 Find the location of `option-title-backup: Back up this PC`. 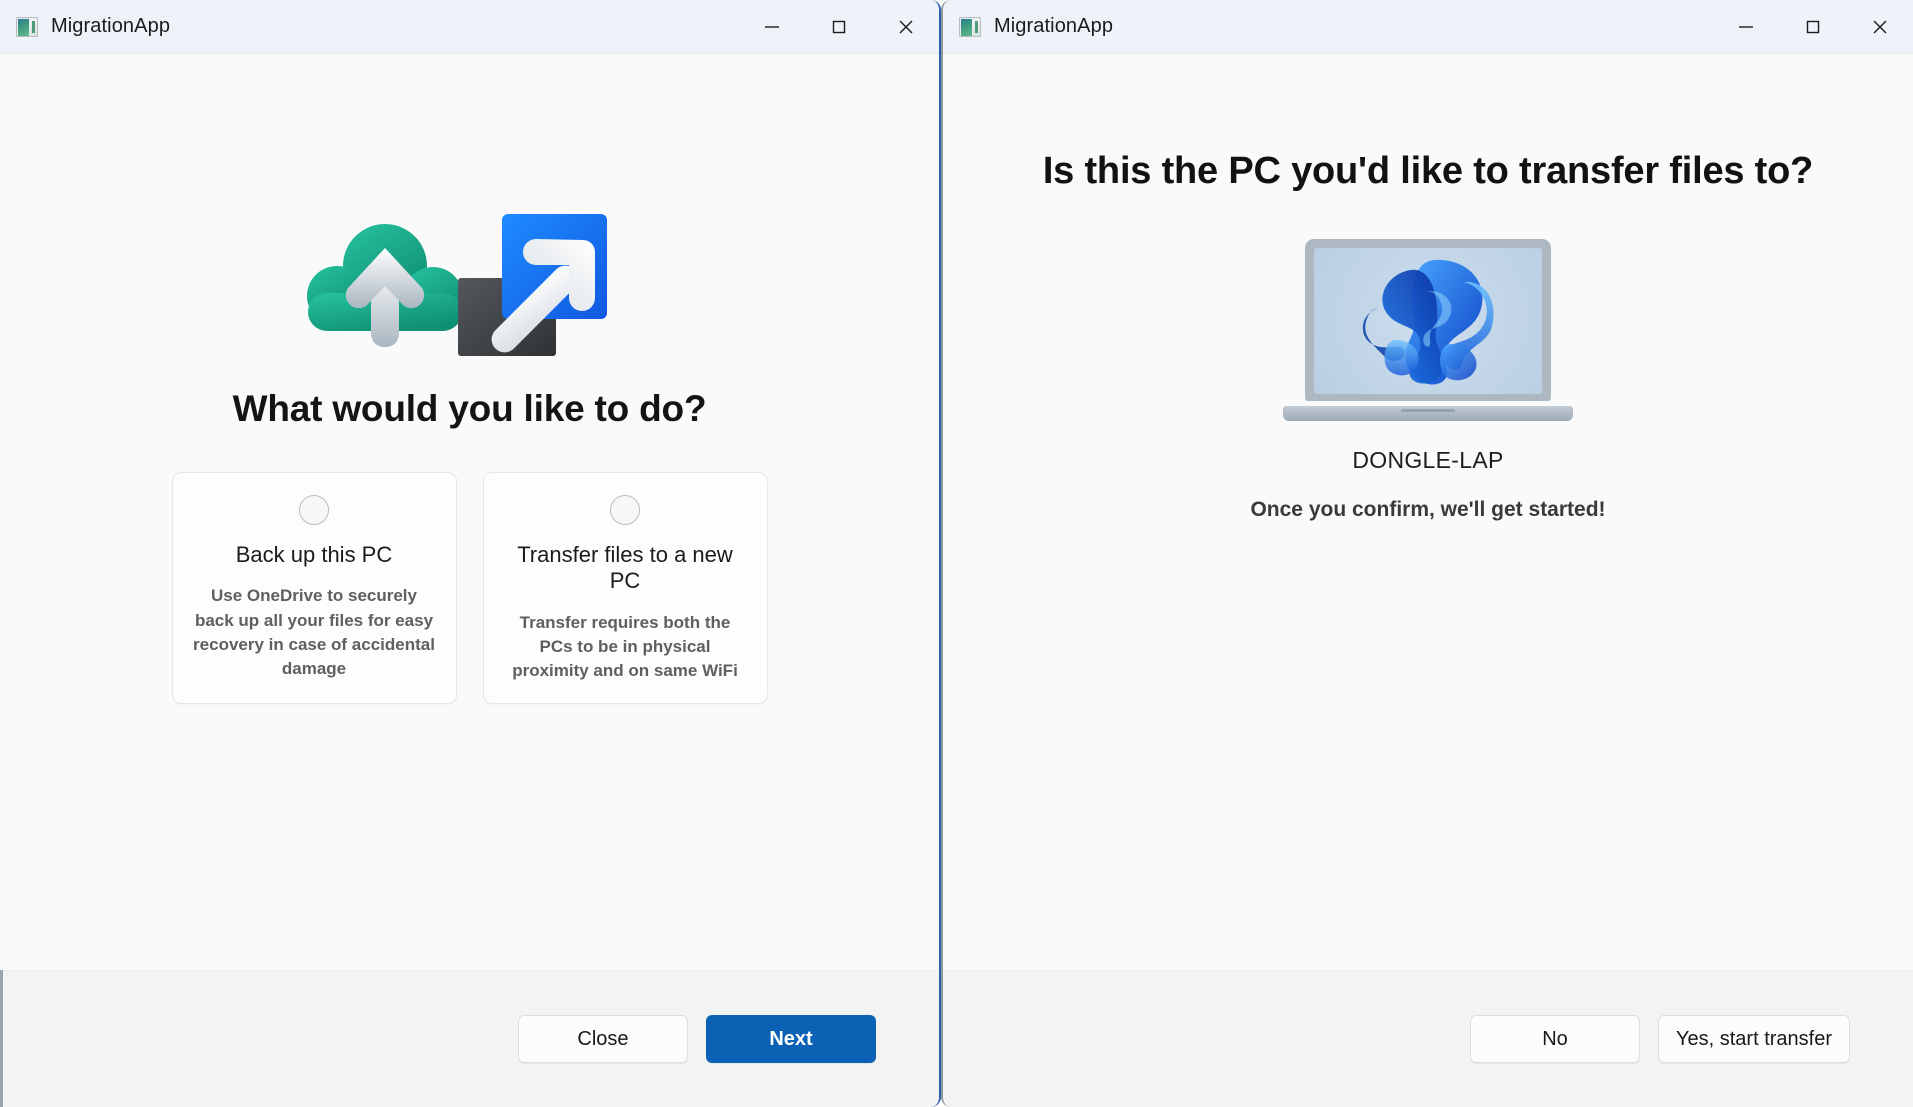

option-title-backup: Back up this PC is located at coordinates (314, 554).